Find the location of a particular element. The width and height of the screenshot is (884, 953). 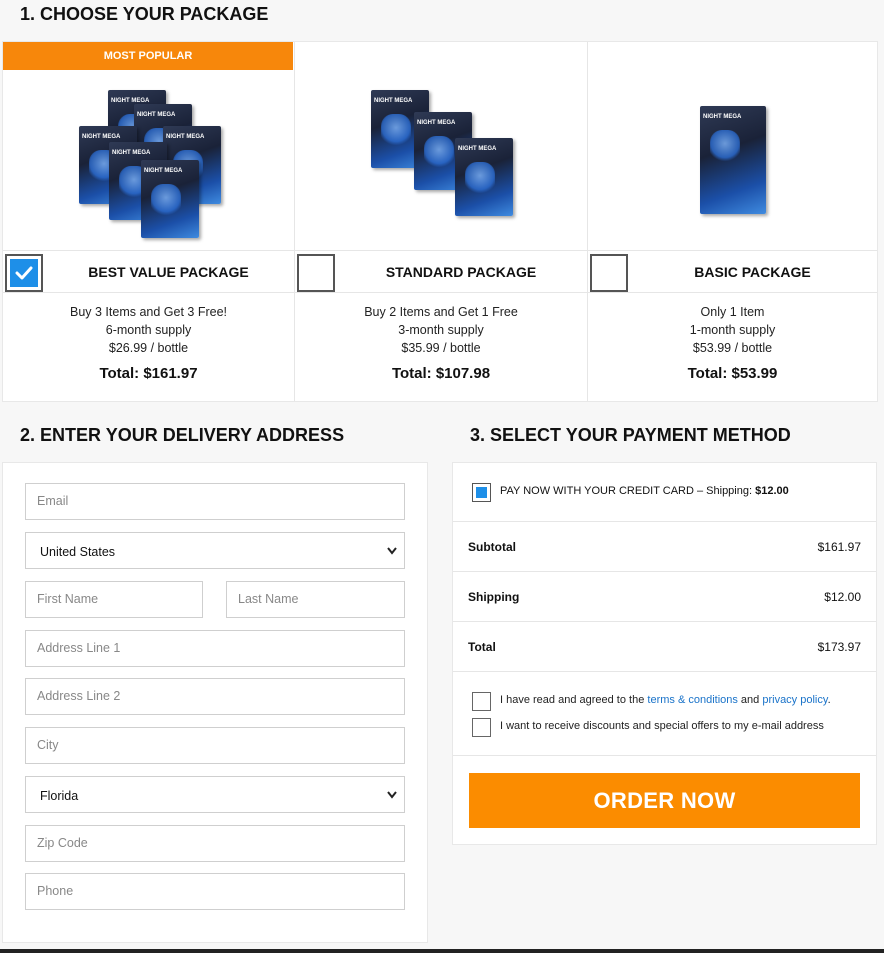

privacy-policy-link: privacy policy is located at coordinates (794, 700).